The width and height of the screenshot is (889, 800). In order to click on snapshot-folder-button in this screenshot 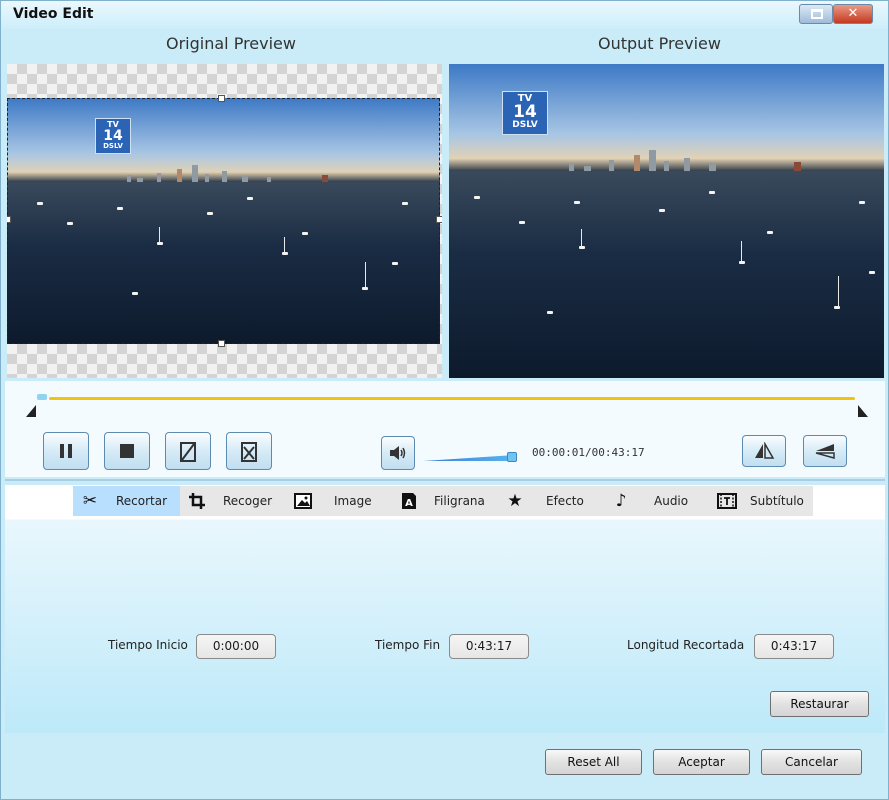, I will do `click(249, 451)`.